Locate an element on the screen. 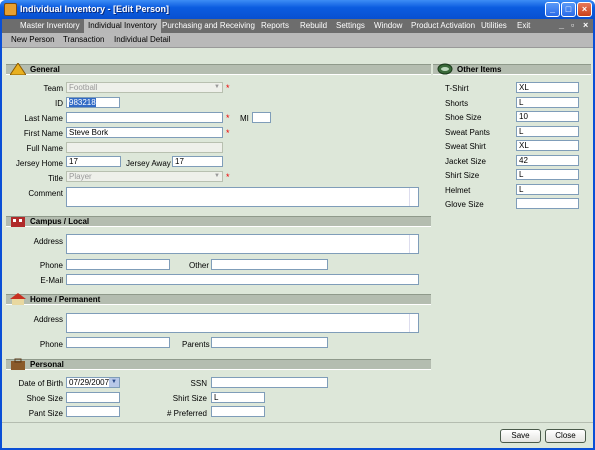  menu-master-inventory: Master Inventory is located at coordinates (50, 25).